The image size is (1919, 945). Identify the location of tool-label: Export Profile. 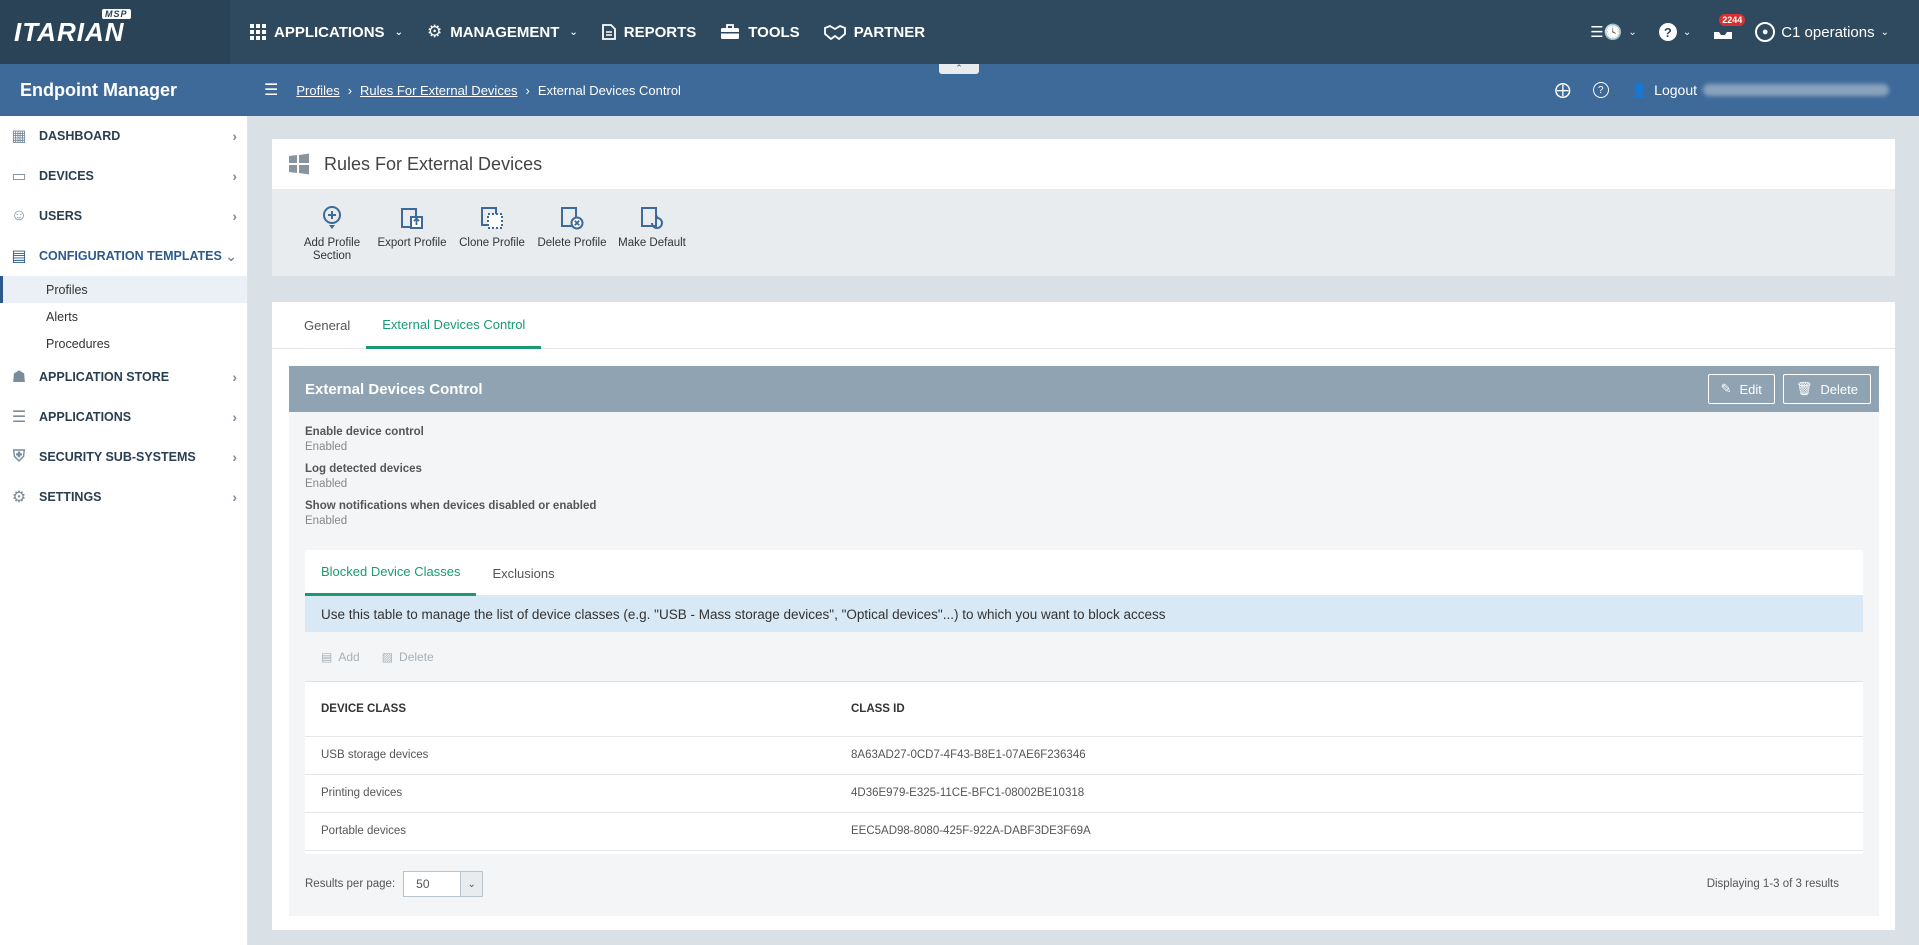
(412, 243).